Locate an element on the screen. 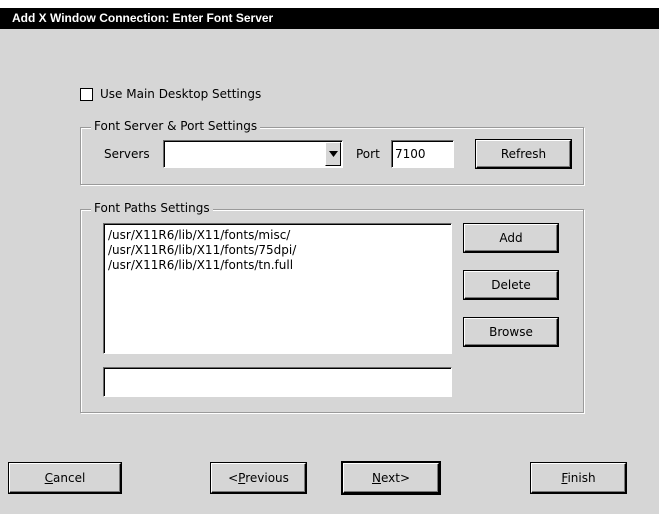 The image size is (659, 514). refresh-button-label: Refresh is located at coordinates (523, 154).